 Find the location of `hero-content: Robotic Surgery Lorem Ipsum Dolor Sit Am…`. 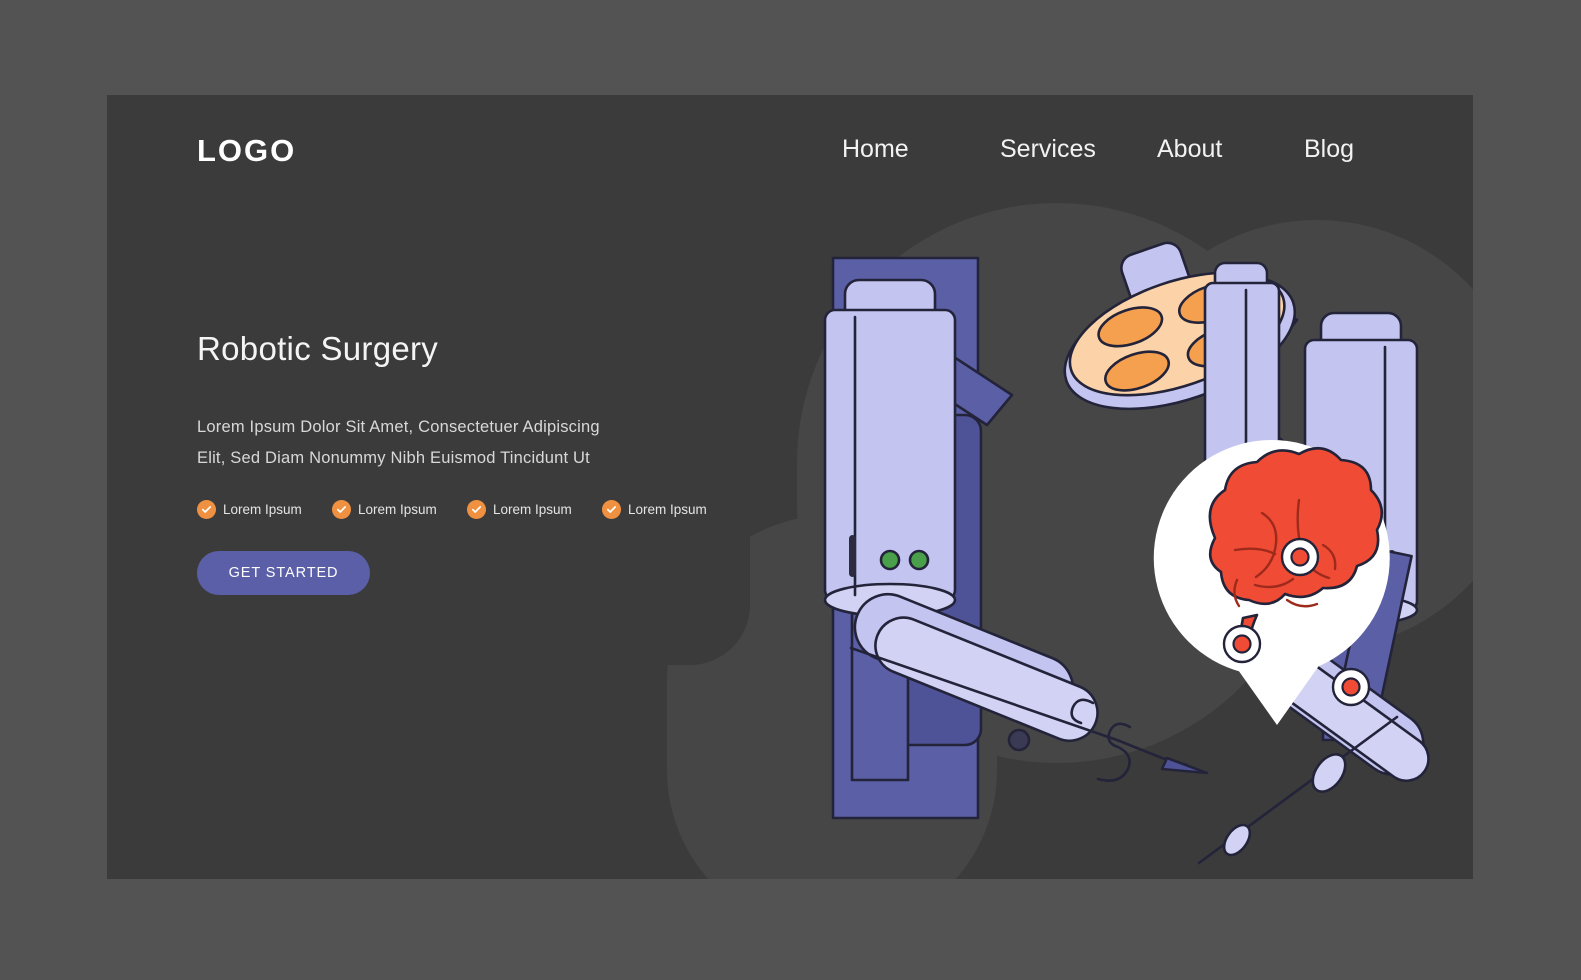

hero-content: Robotic Surgery Lorem Ipsum Dolor Sit Am… is located at coordinates (467, 462).